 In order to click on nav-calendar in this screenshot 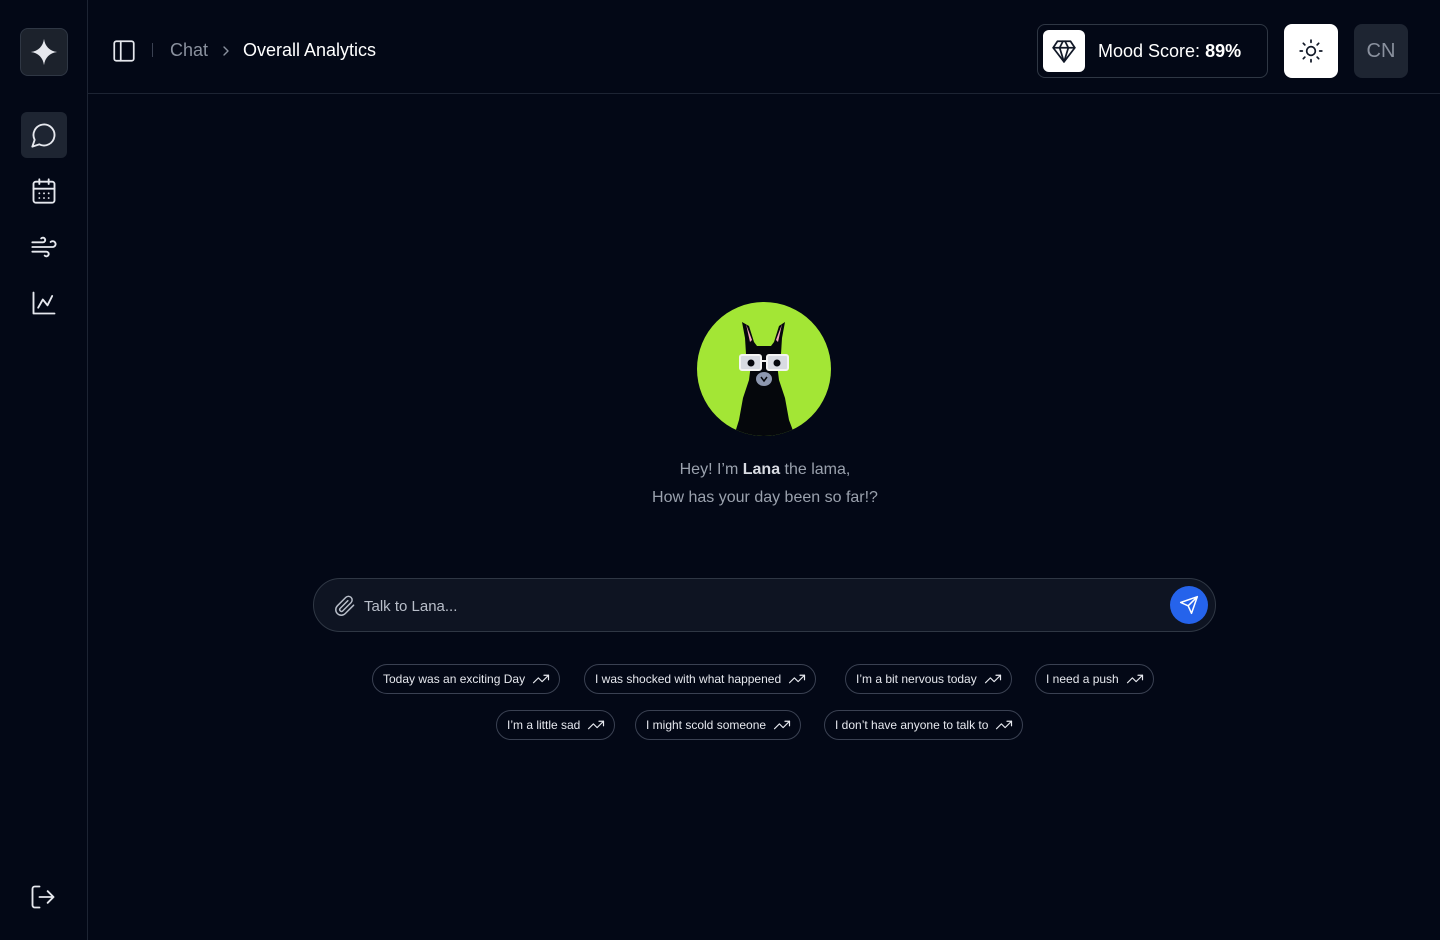, I will do `click(44, 191)`.